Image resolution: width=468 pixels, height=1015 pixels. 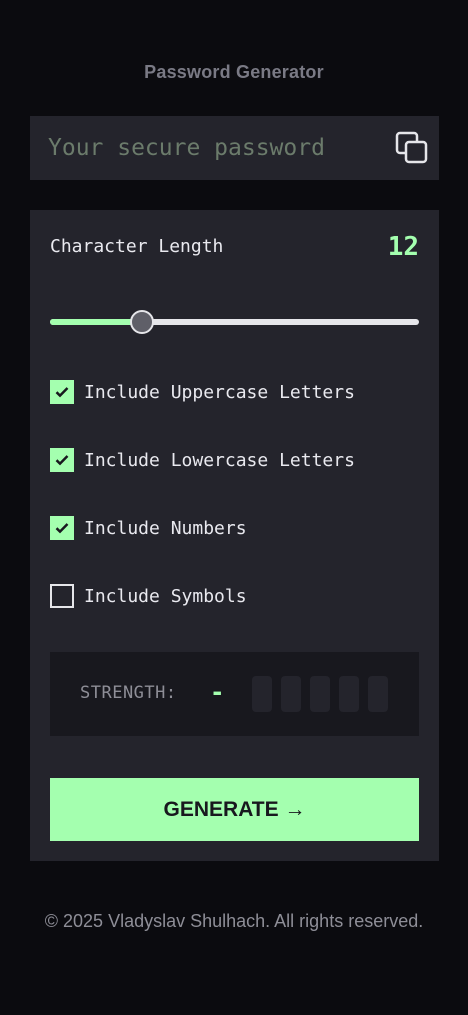 I want to click on generate-button: GENERATE →, so click(x=234, y=809).